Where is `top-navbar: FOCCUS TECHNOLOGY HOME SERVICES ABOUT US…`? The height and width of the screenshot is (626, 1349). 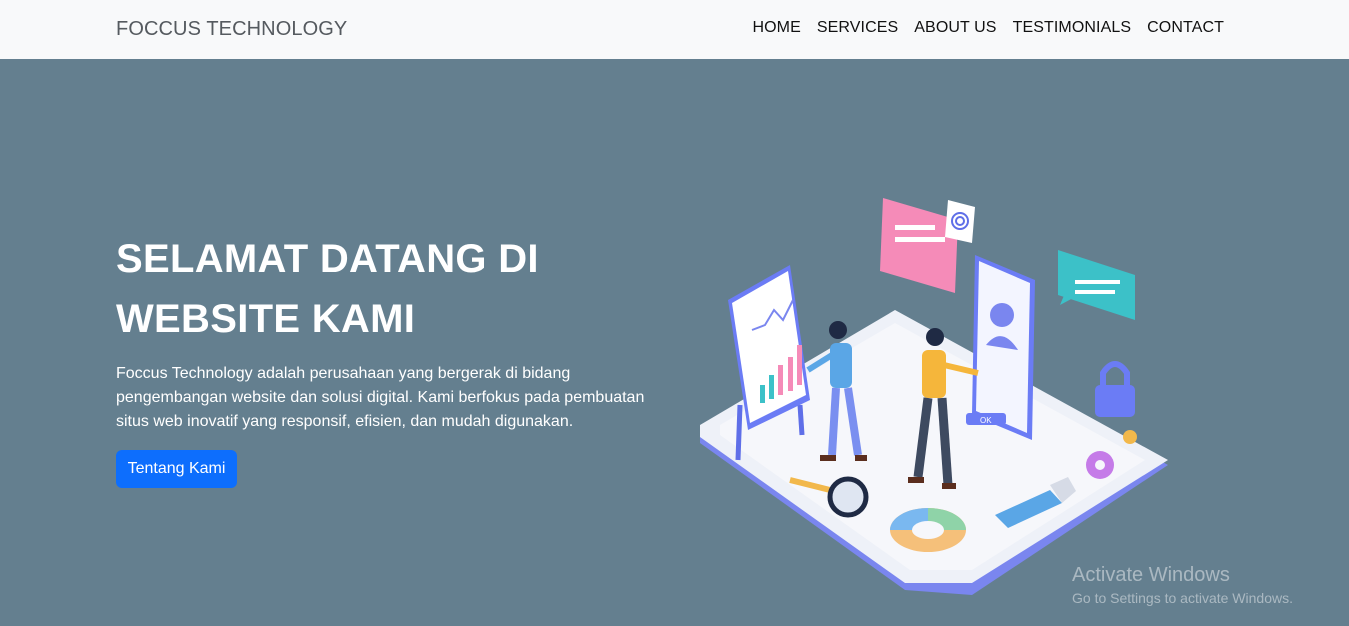 top-navbar: FOCCUS TECHNOLOGY HOME SERVICES ABOUT US… is located at coordinates (674, 29).